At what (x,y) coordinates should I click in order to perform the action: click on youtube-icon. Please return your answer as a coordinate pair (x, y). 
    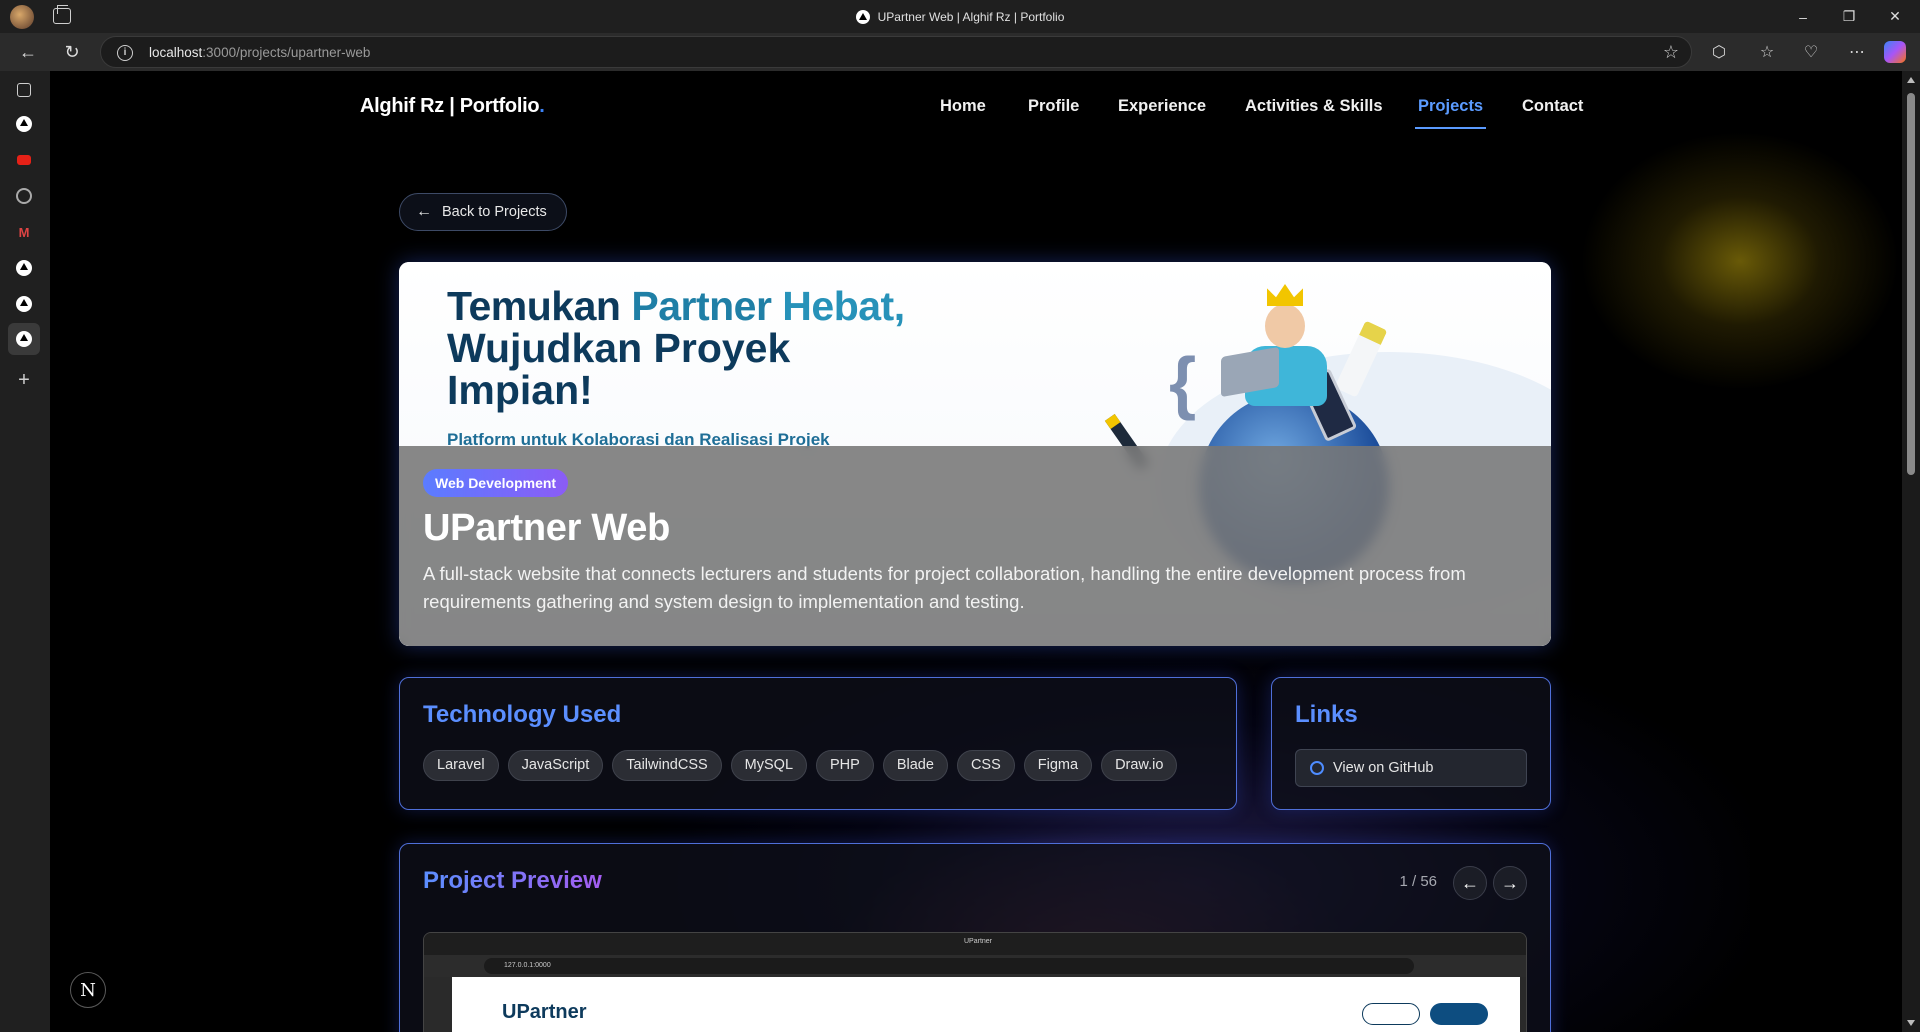
    Looking at the image, I should click on (24, 160).